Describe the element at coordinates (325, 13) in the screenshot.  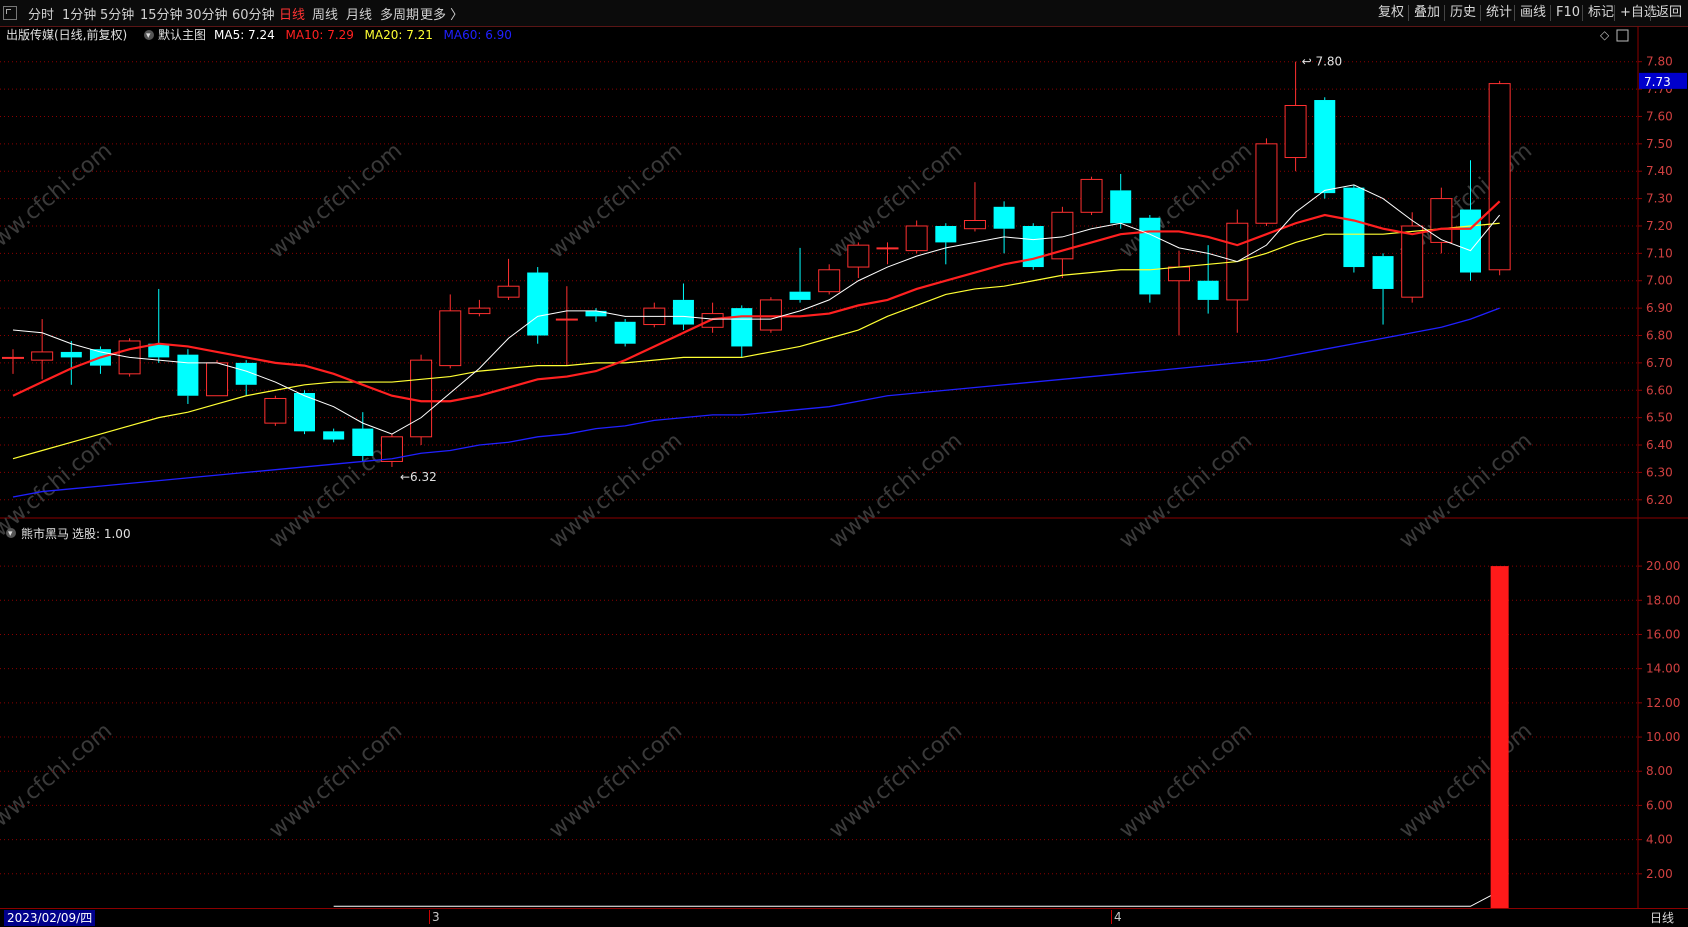
I see `period-tab-7: 周线` at that location.